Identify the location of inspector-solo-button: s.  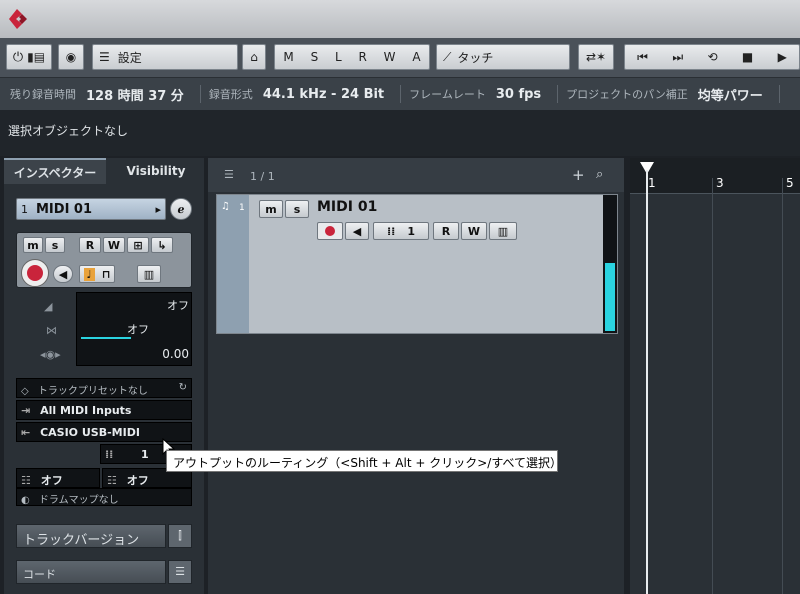
(55, 245).